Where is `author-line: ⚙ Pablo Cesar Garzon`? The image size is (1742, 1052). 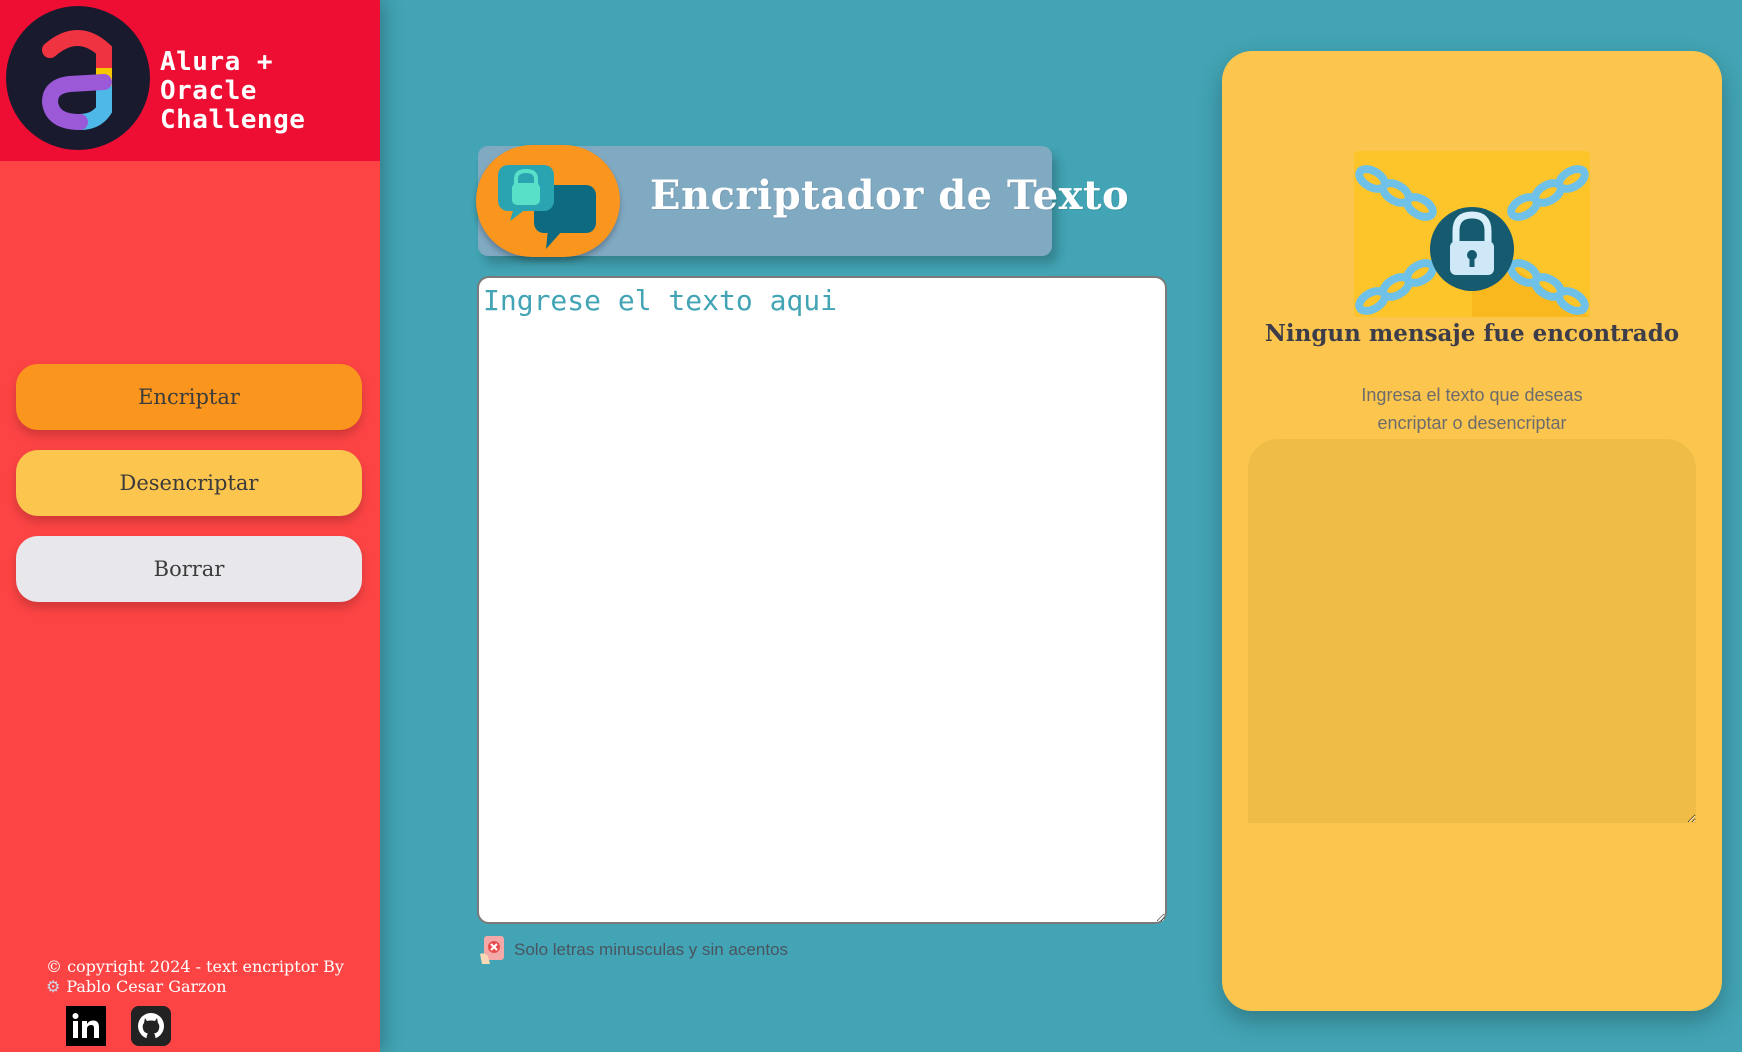
author-line: ⚙ Pablo Cesar Garzon is located at coordinates (206, 987).